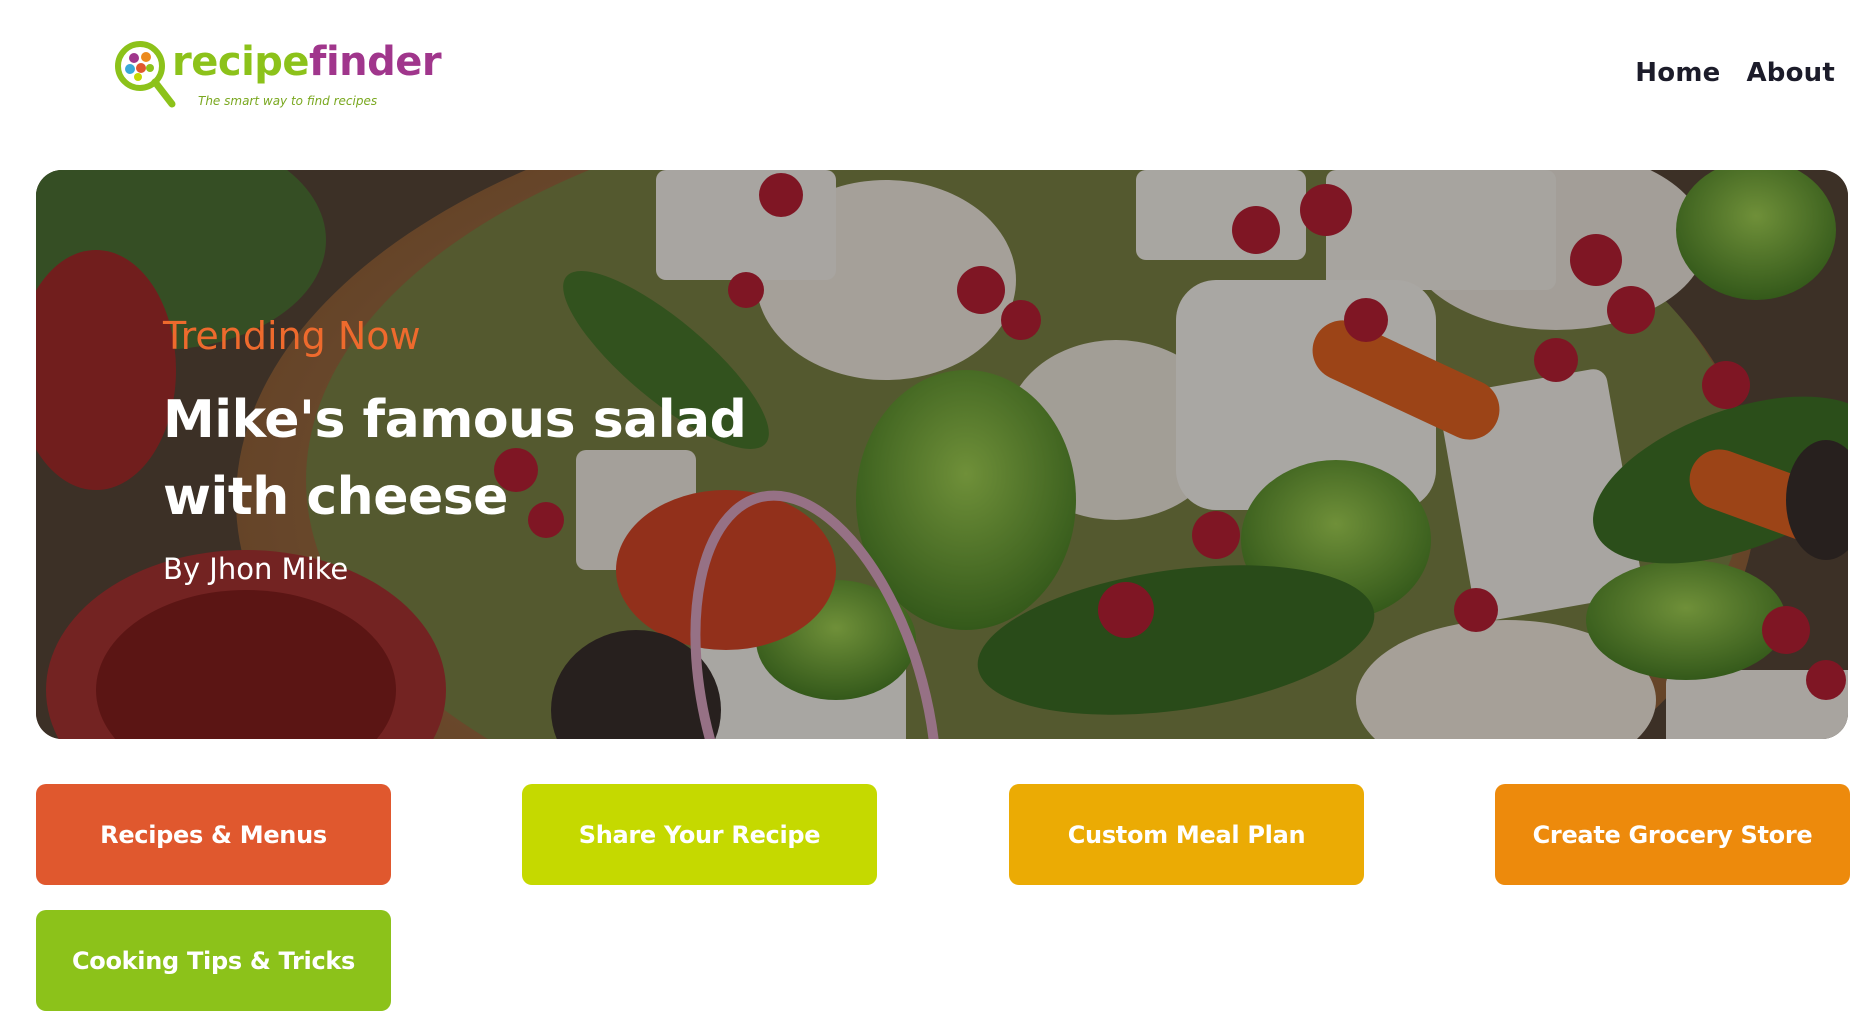  What do you see at coordinates (513, 459) in the screenshot?
I see `hero-title: Mike's famous salad with cheese` at bounding box center [513, 459].